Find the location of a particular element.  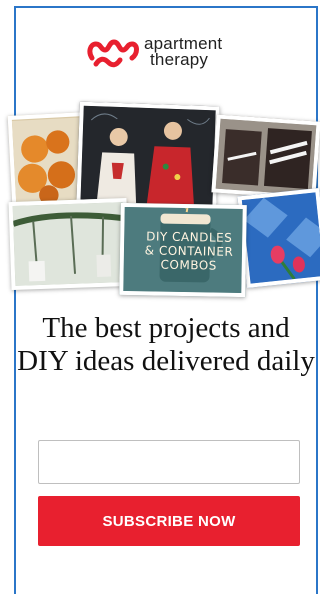

greenery-photo is located at coordinates (69, 244).